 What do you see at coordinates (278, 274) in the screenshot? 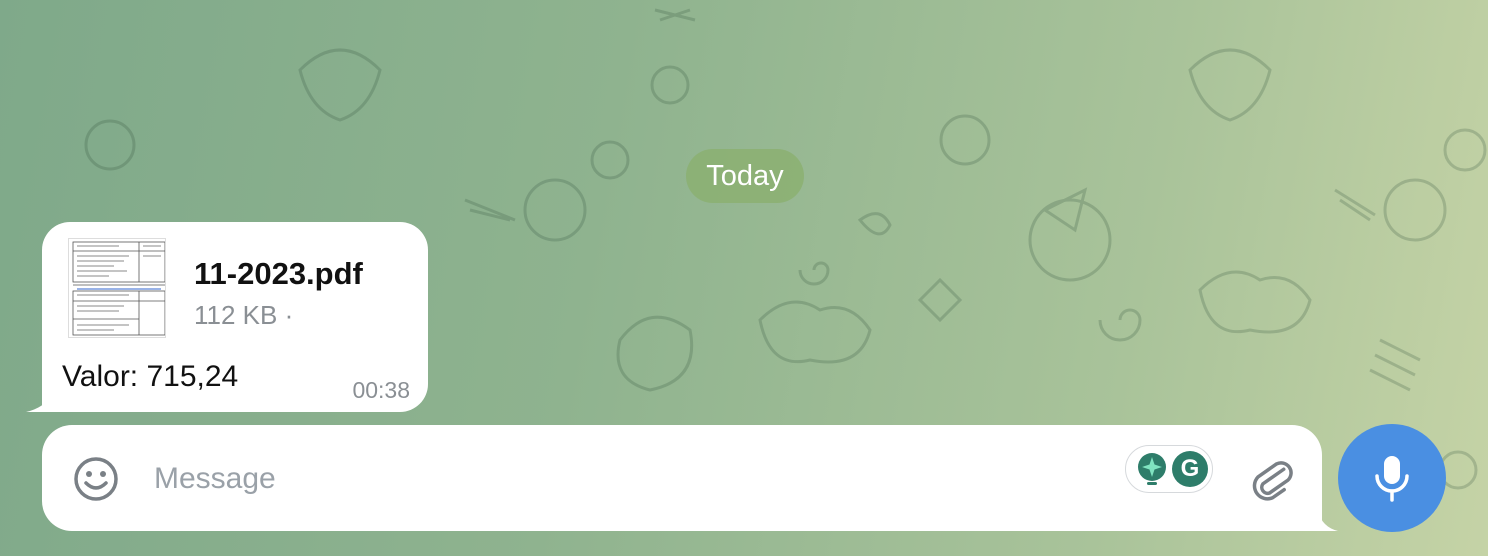
I see `file-name: 11-2023.pdf` at bounding box center [278, 274].